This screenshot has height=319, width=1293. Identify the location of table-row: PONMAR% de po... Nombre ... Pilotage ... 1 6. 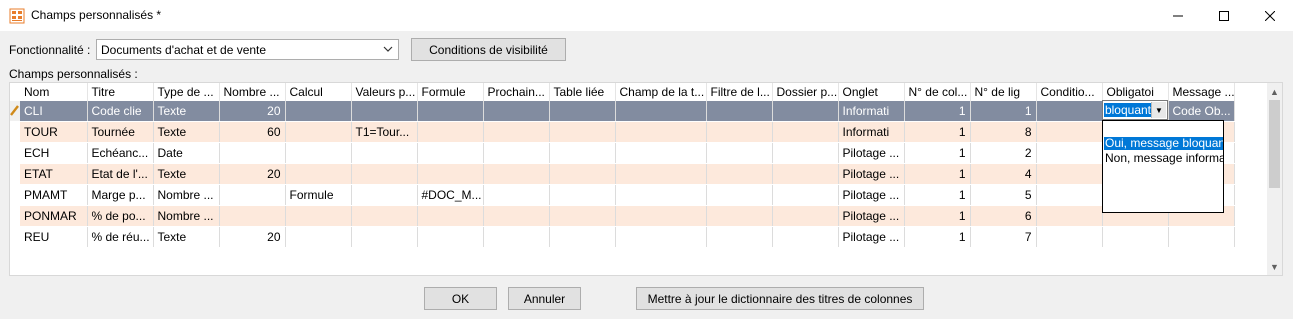
(622, 216).